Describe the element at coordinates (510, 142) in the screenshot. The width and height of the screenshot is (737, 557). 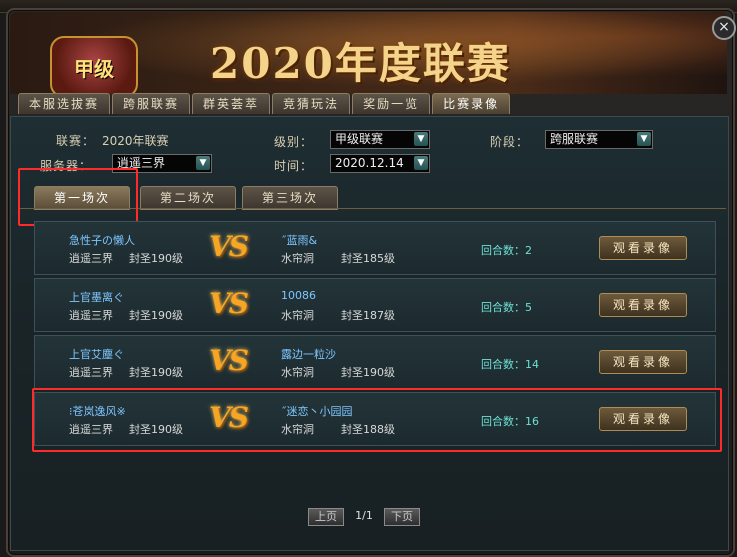
I see `stage-label: 阶段：` at that location.